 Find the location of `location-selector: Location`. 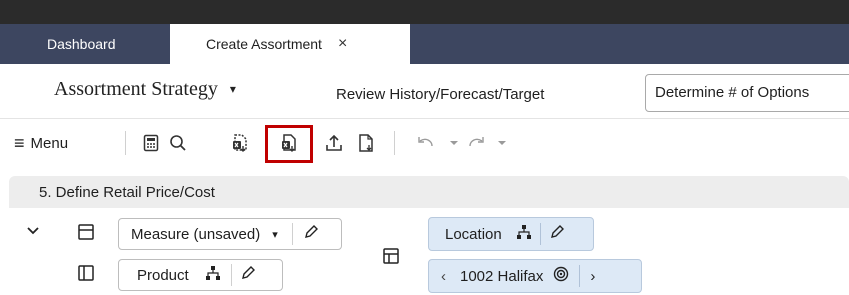

location-selector: Location is located at coordinates (511, 234).